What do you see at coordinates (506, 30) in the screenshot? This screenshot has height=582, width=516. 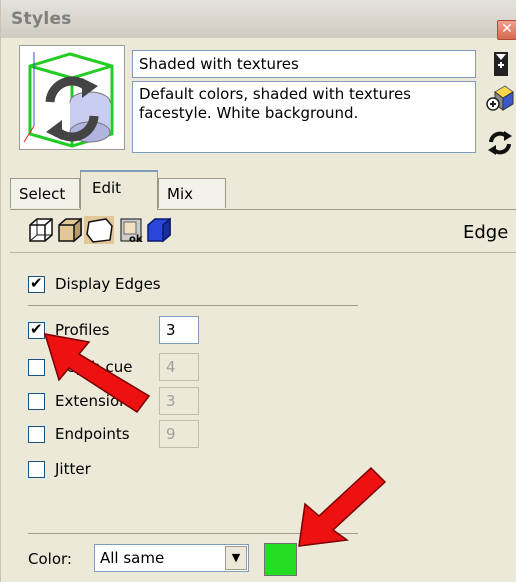 I see `close-button: ✕` at bounding box center [506, 30].